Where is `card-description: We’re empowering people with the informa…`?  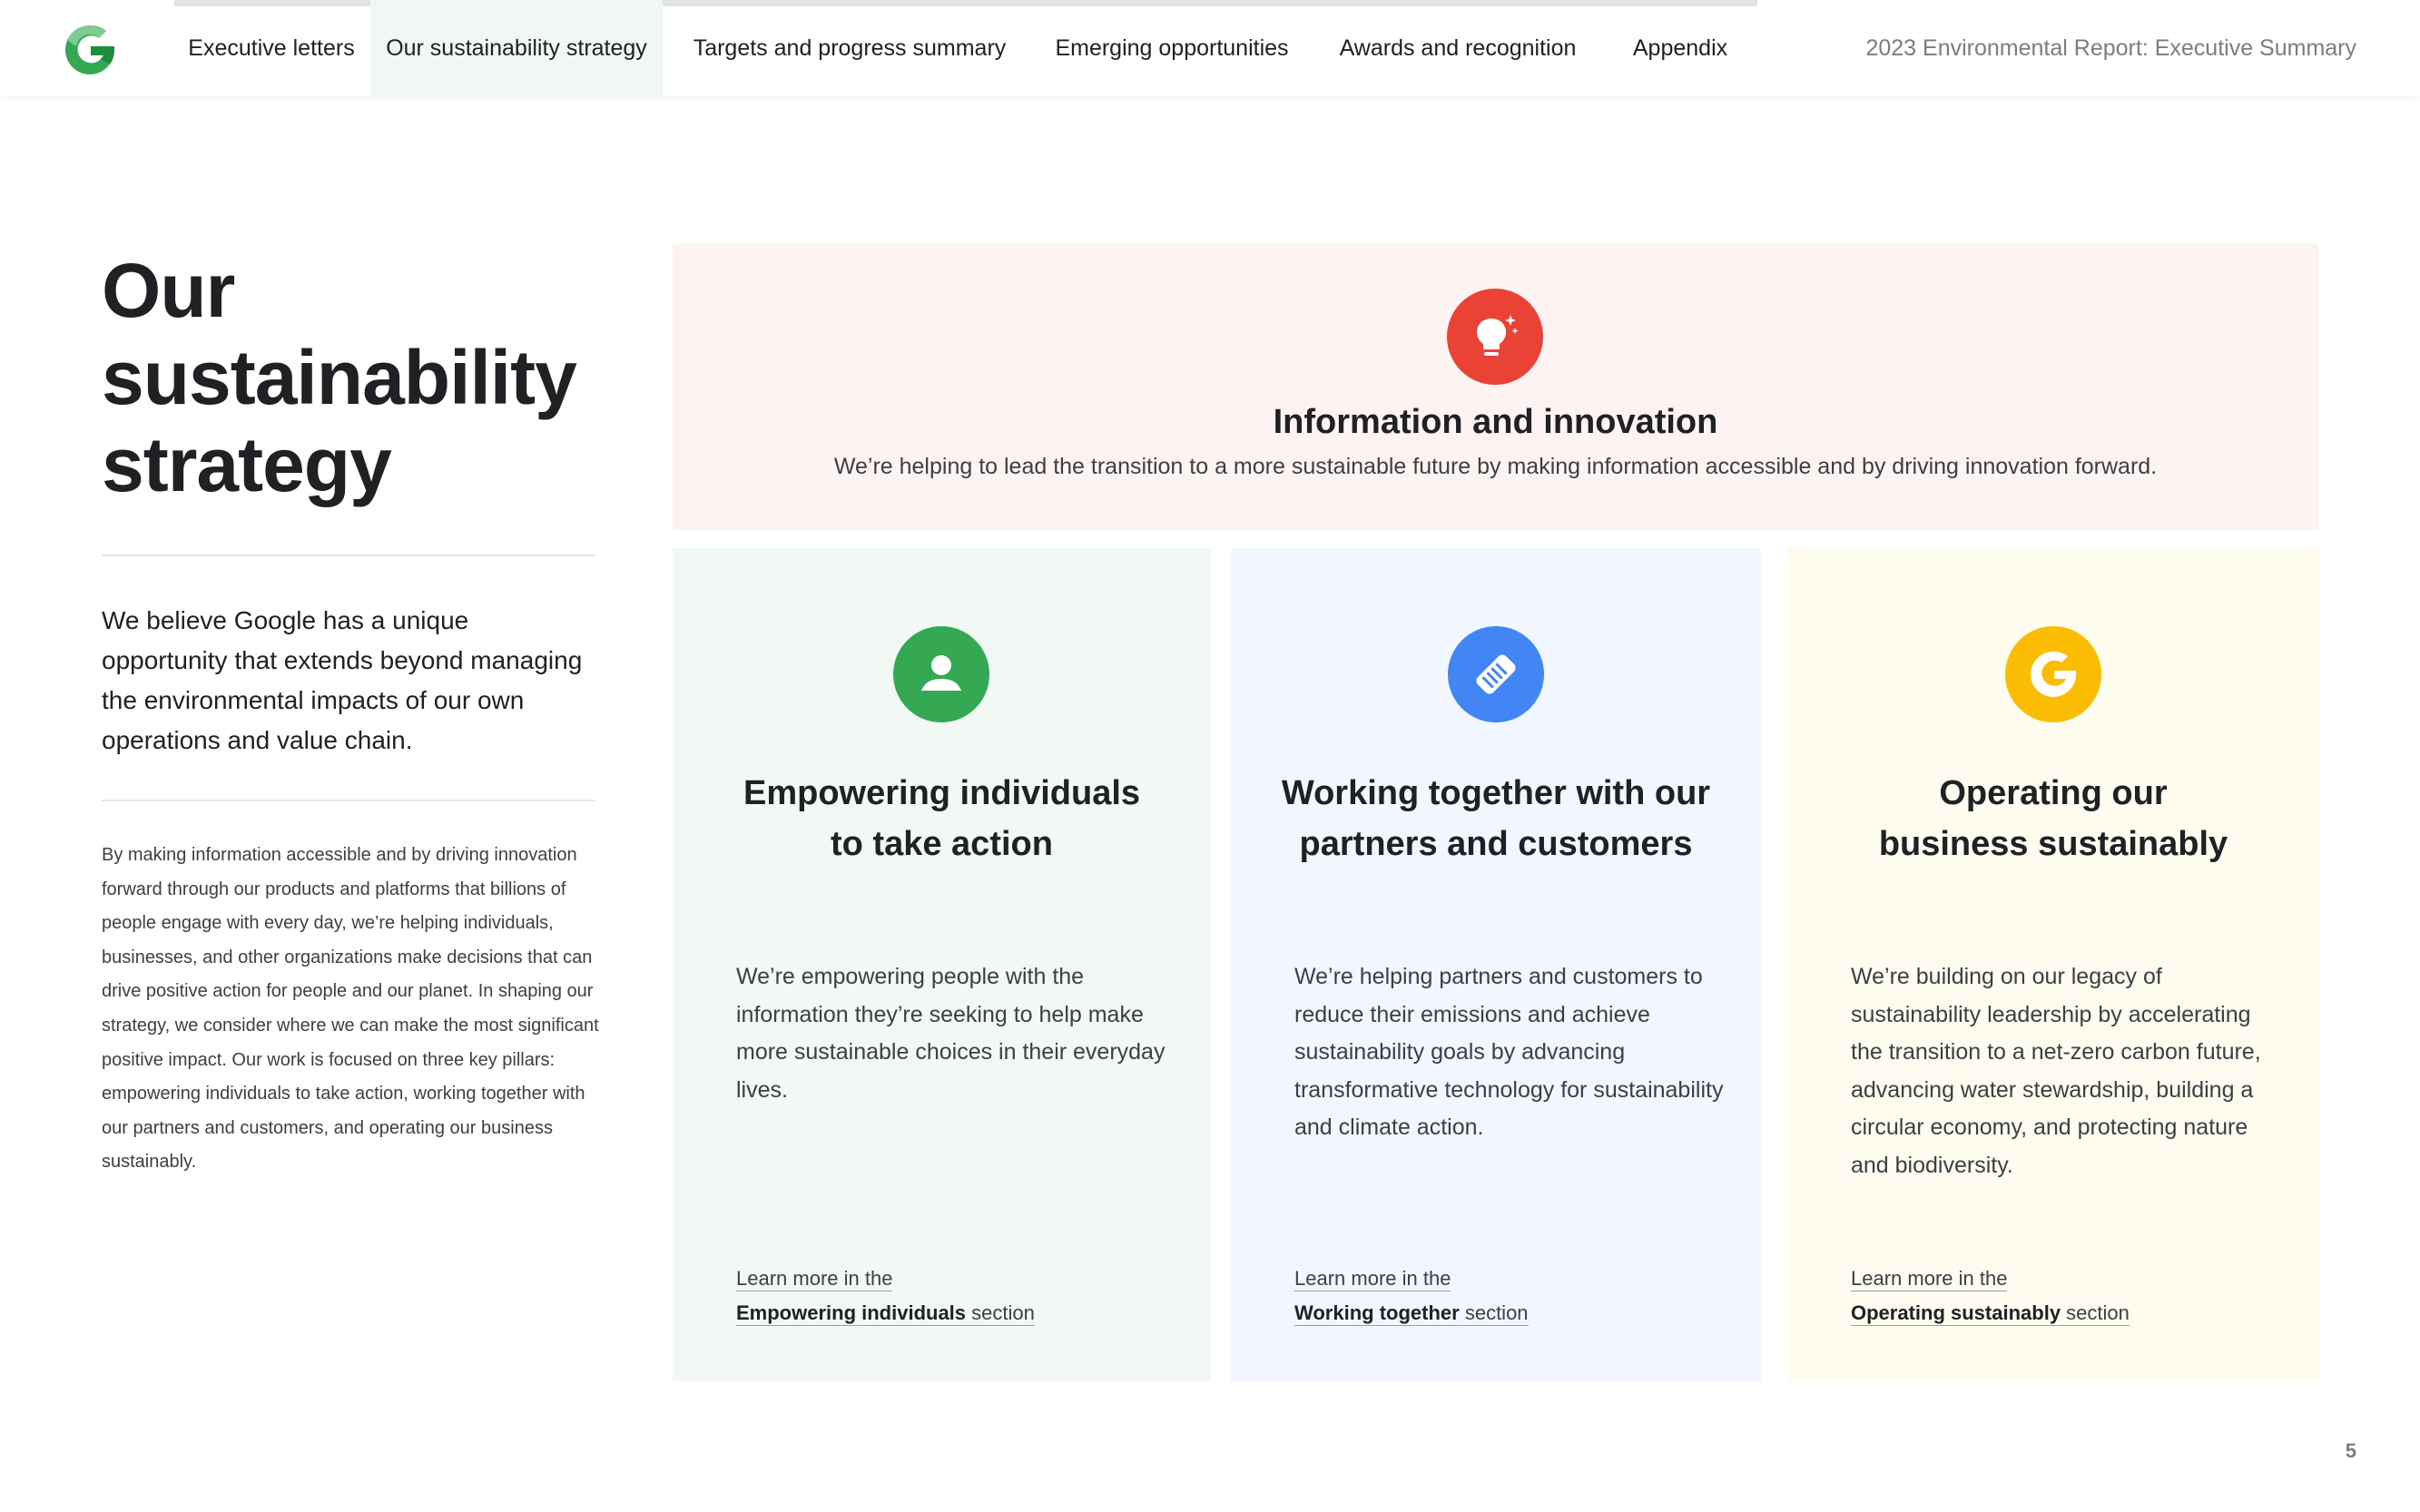 card-description: We’re empowering people with the informa… is located at coordinates (951, 1033).